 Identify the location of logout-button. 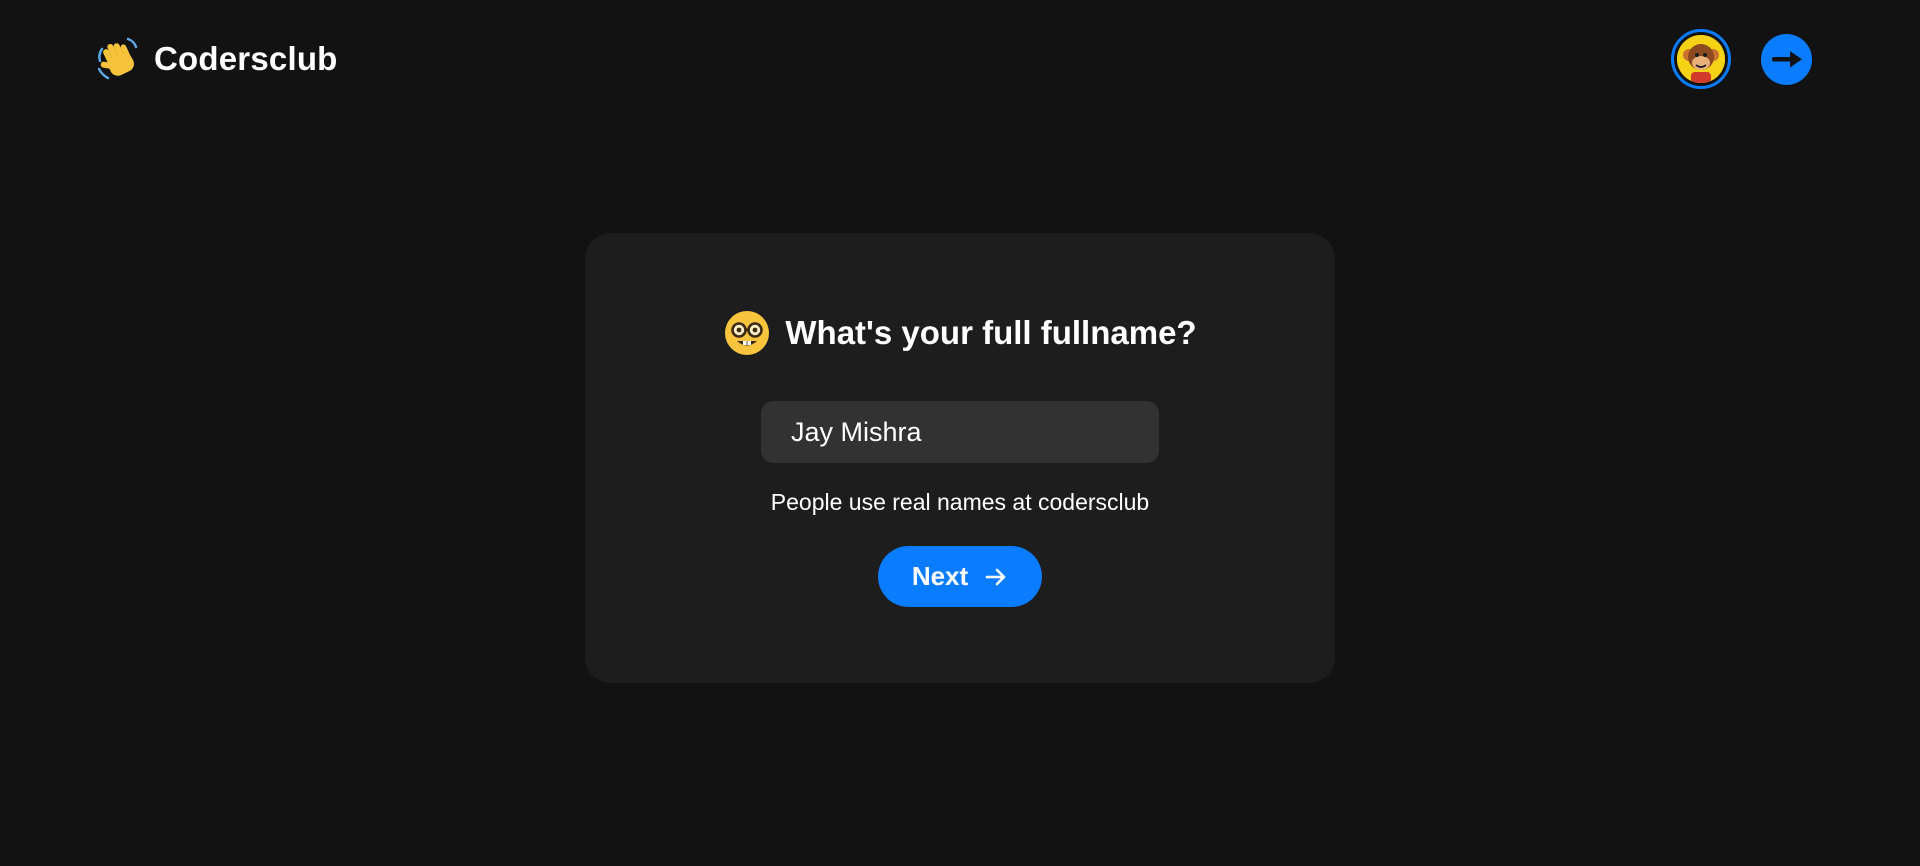
(1786, 59).